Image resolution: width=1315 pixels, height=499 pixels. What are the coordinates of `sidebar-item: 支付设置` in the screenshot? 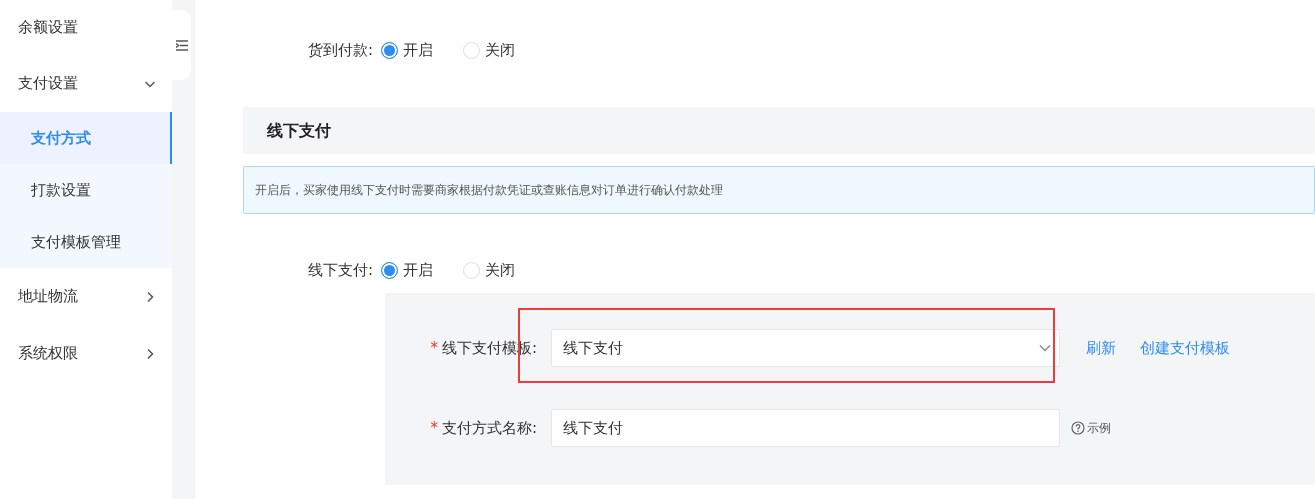 It's located at (86, 83).